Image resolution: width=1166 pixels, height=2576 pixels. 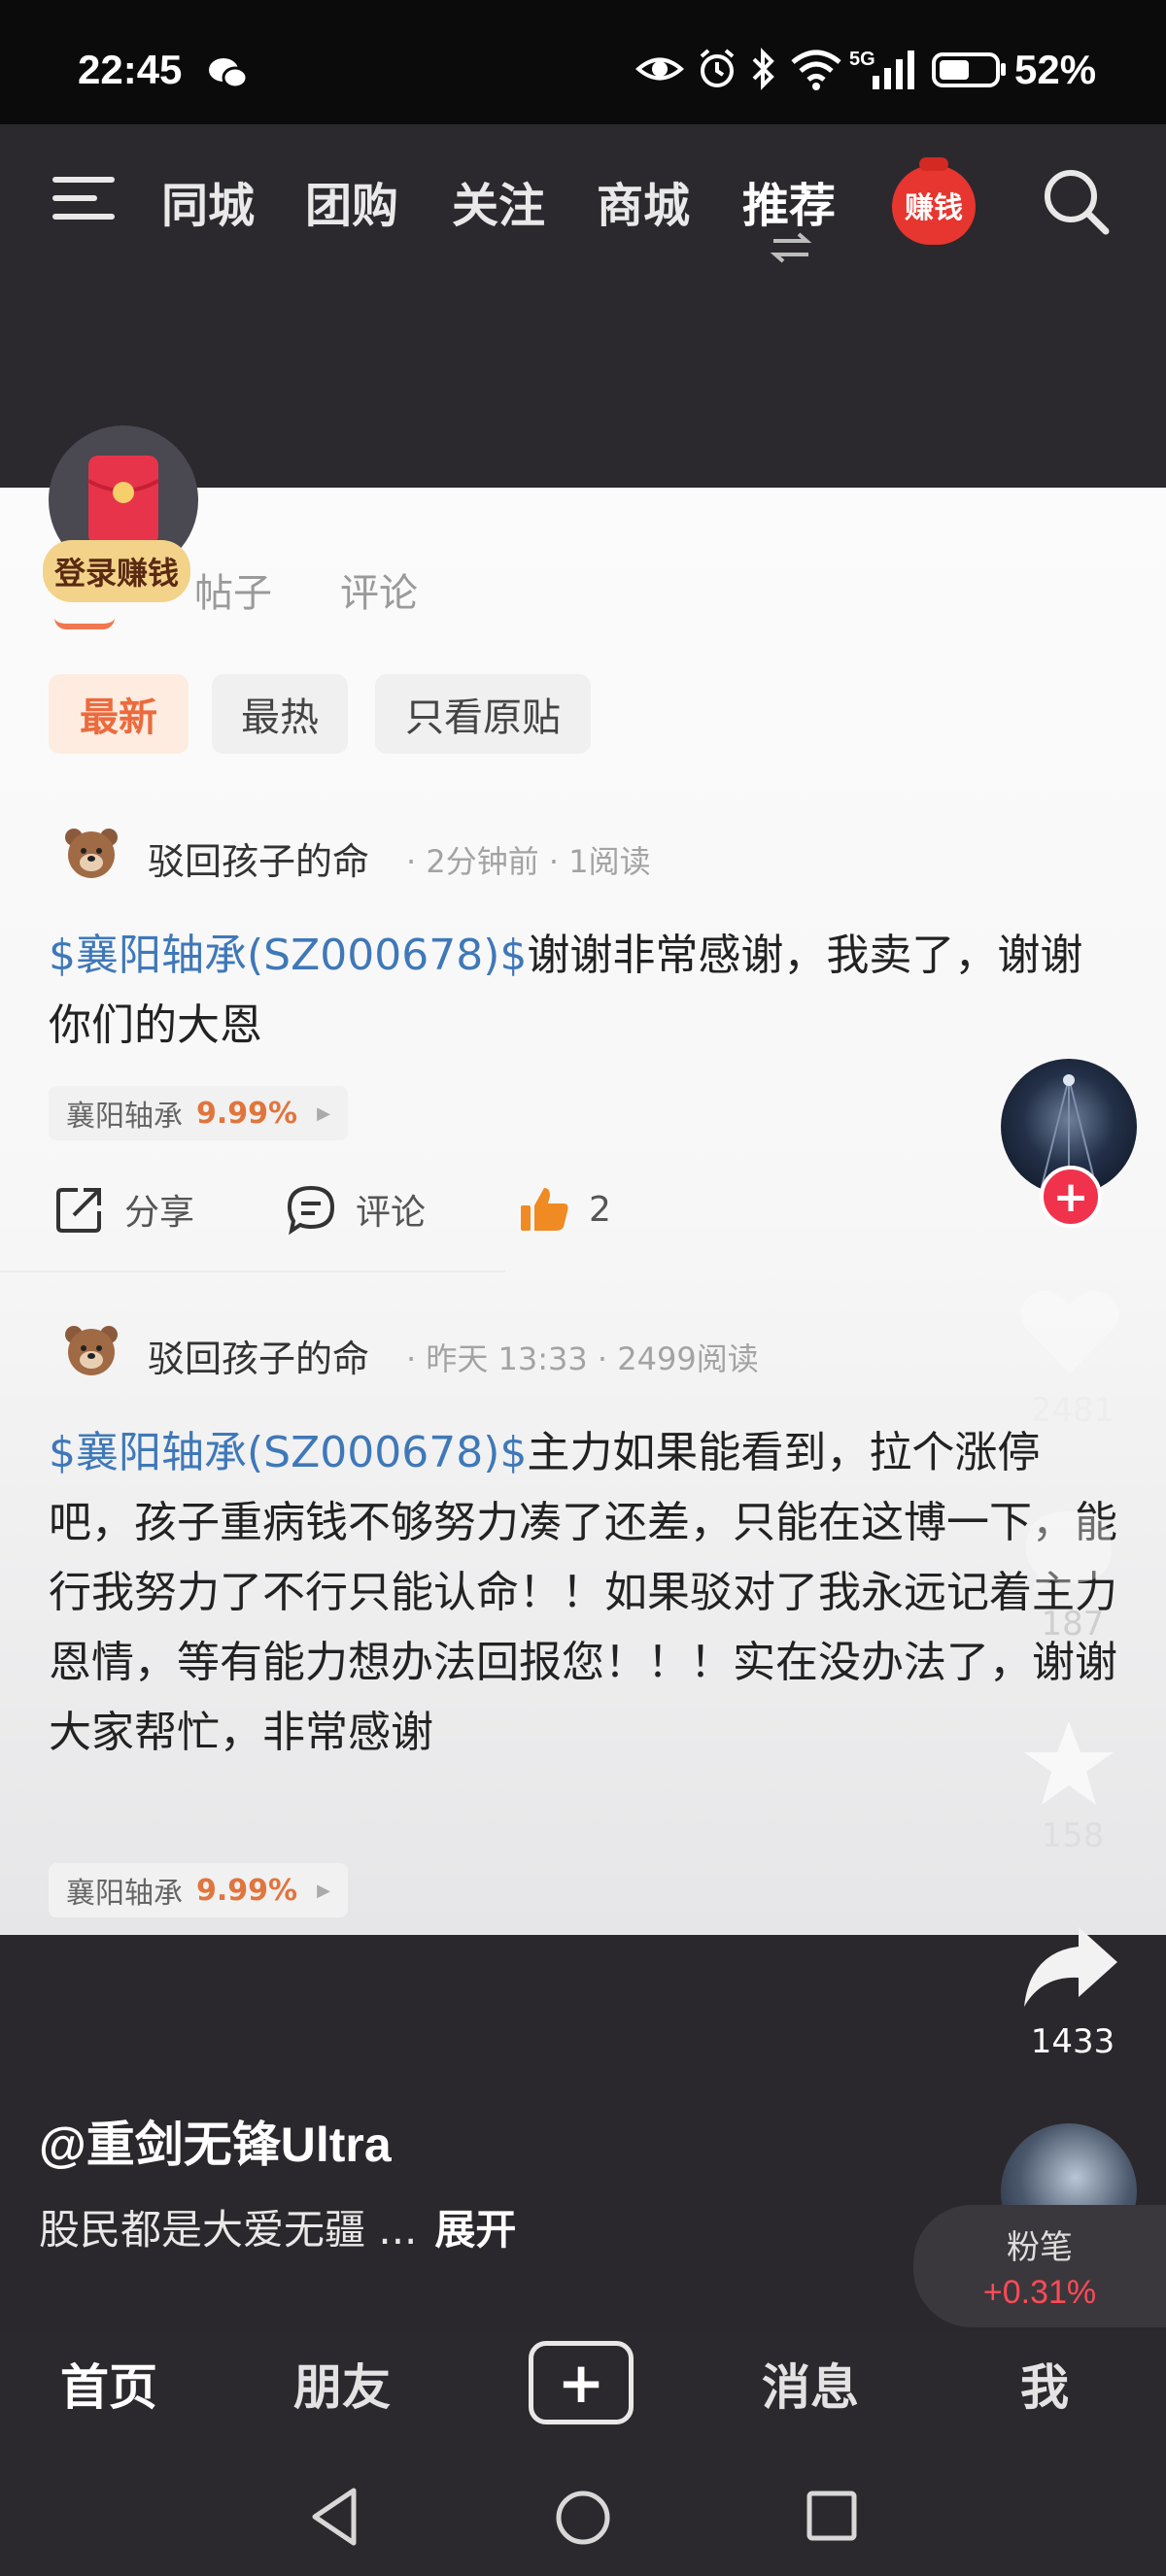 What do you see at coordinates (659, 69) in the screenshot?
I see `eye-icon` at bounding box center [659, 69].